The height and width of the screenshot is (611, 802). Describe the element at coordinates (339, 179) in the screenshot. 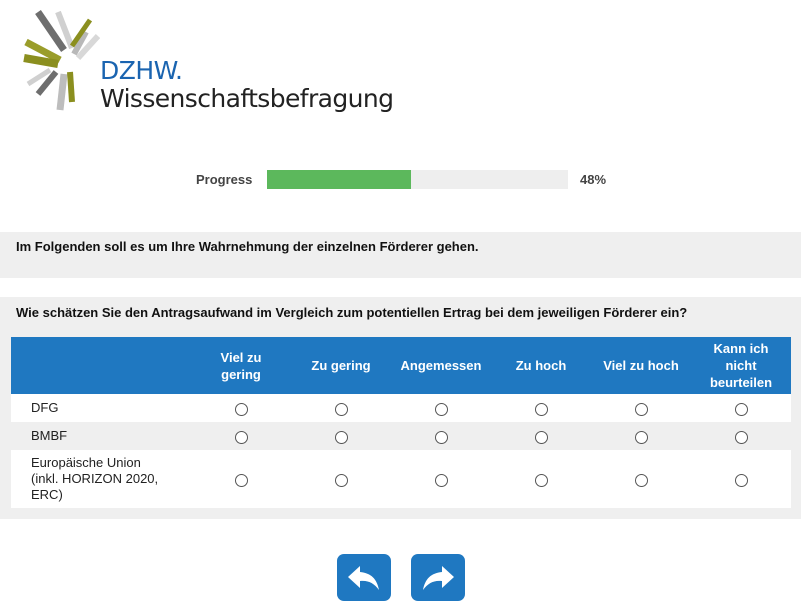

I see `progress-fill` at that location.